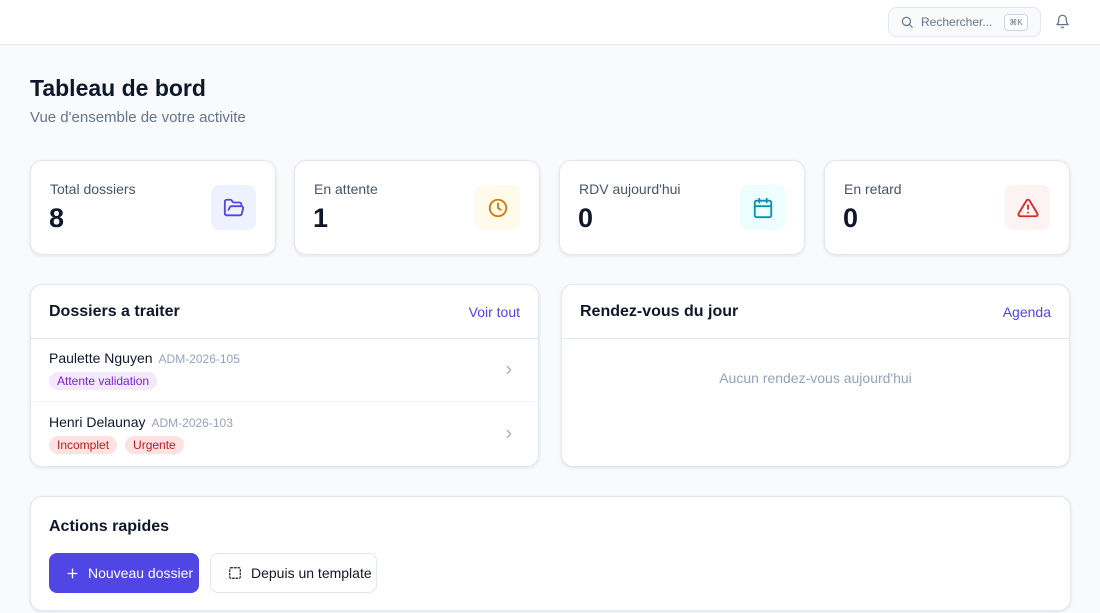 The width and height of the screenshot is (1100, 613). I want to click on template-icon, so click(235, 573).